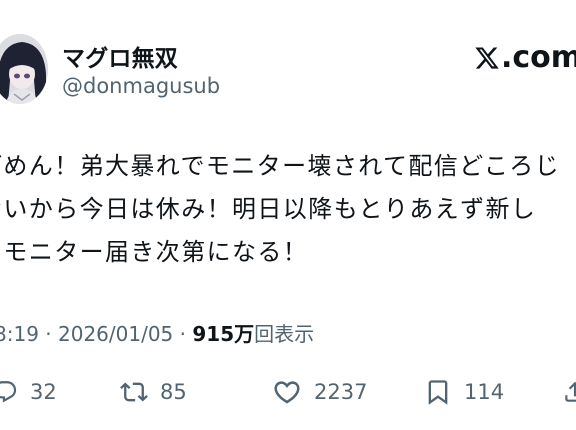  I want to click on bookmark-button: 114, so click(464, 392).